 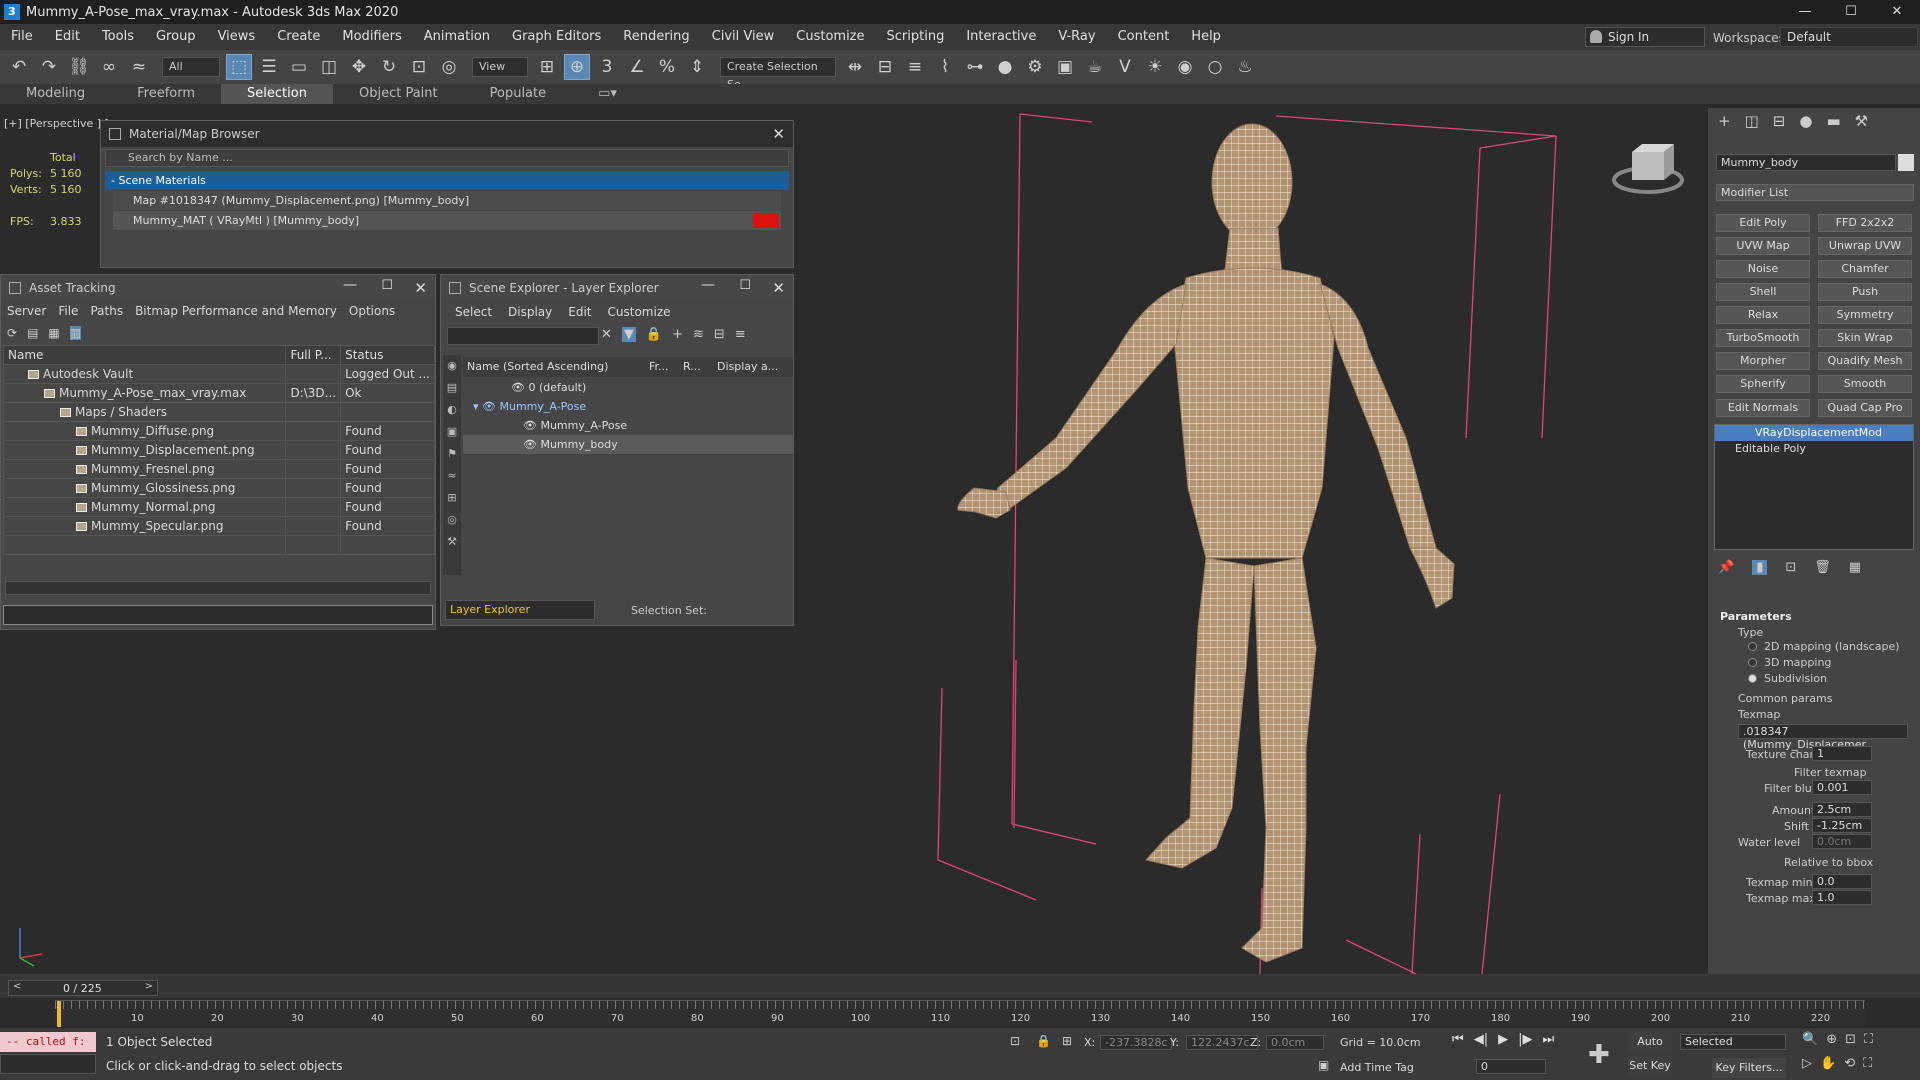 I want to click on object-name-input: Mummy_body, so click(x=1806, y=162).